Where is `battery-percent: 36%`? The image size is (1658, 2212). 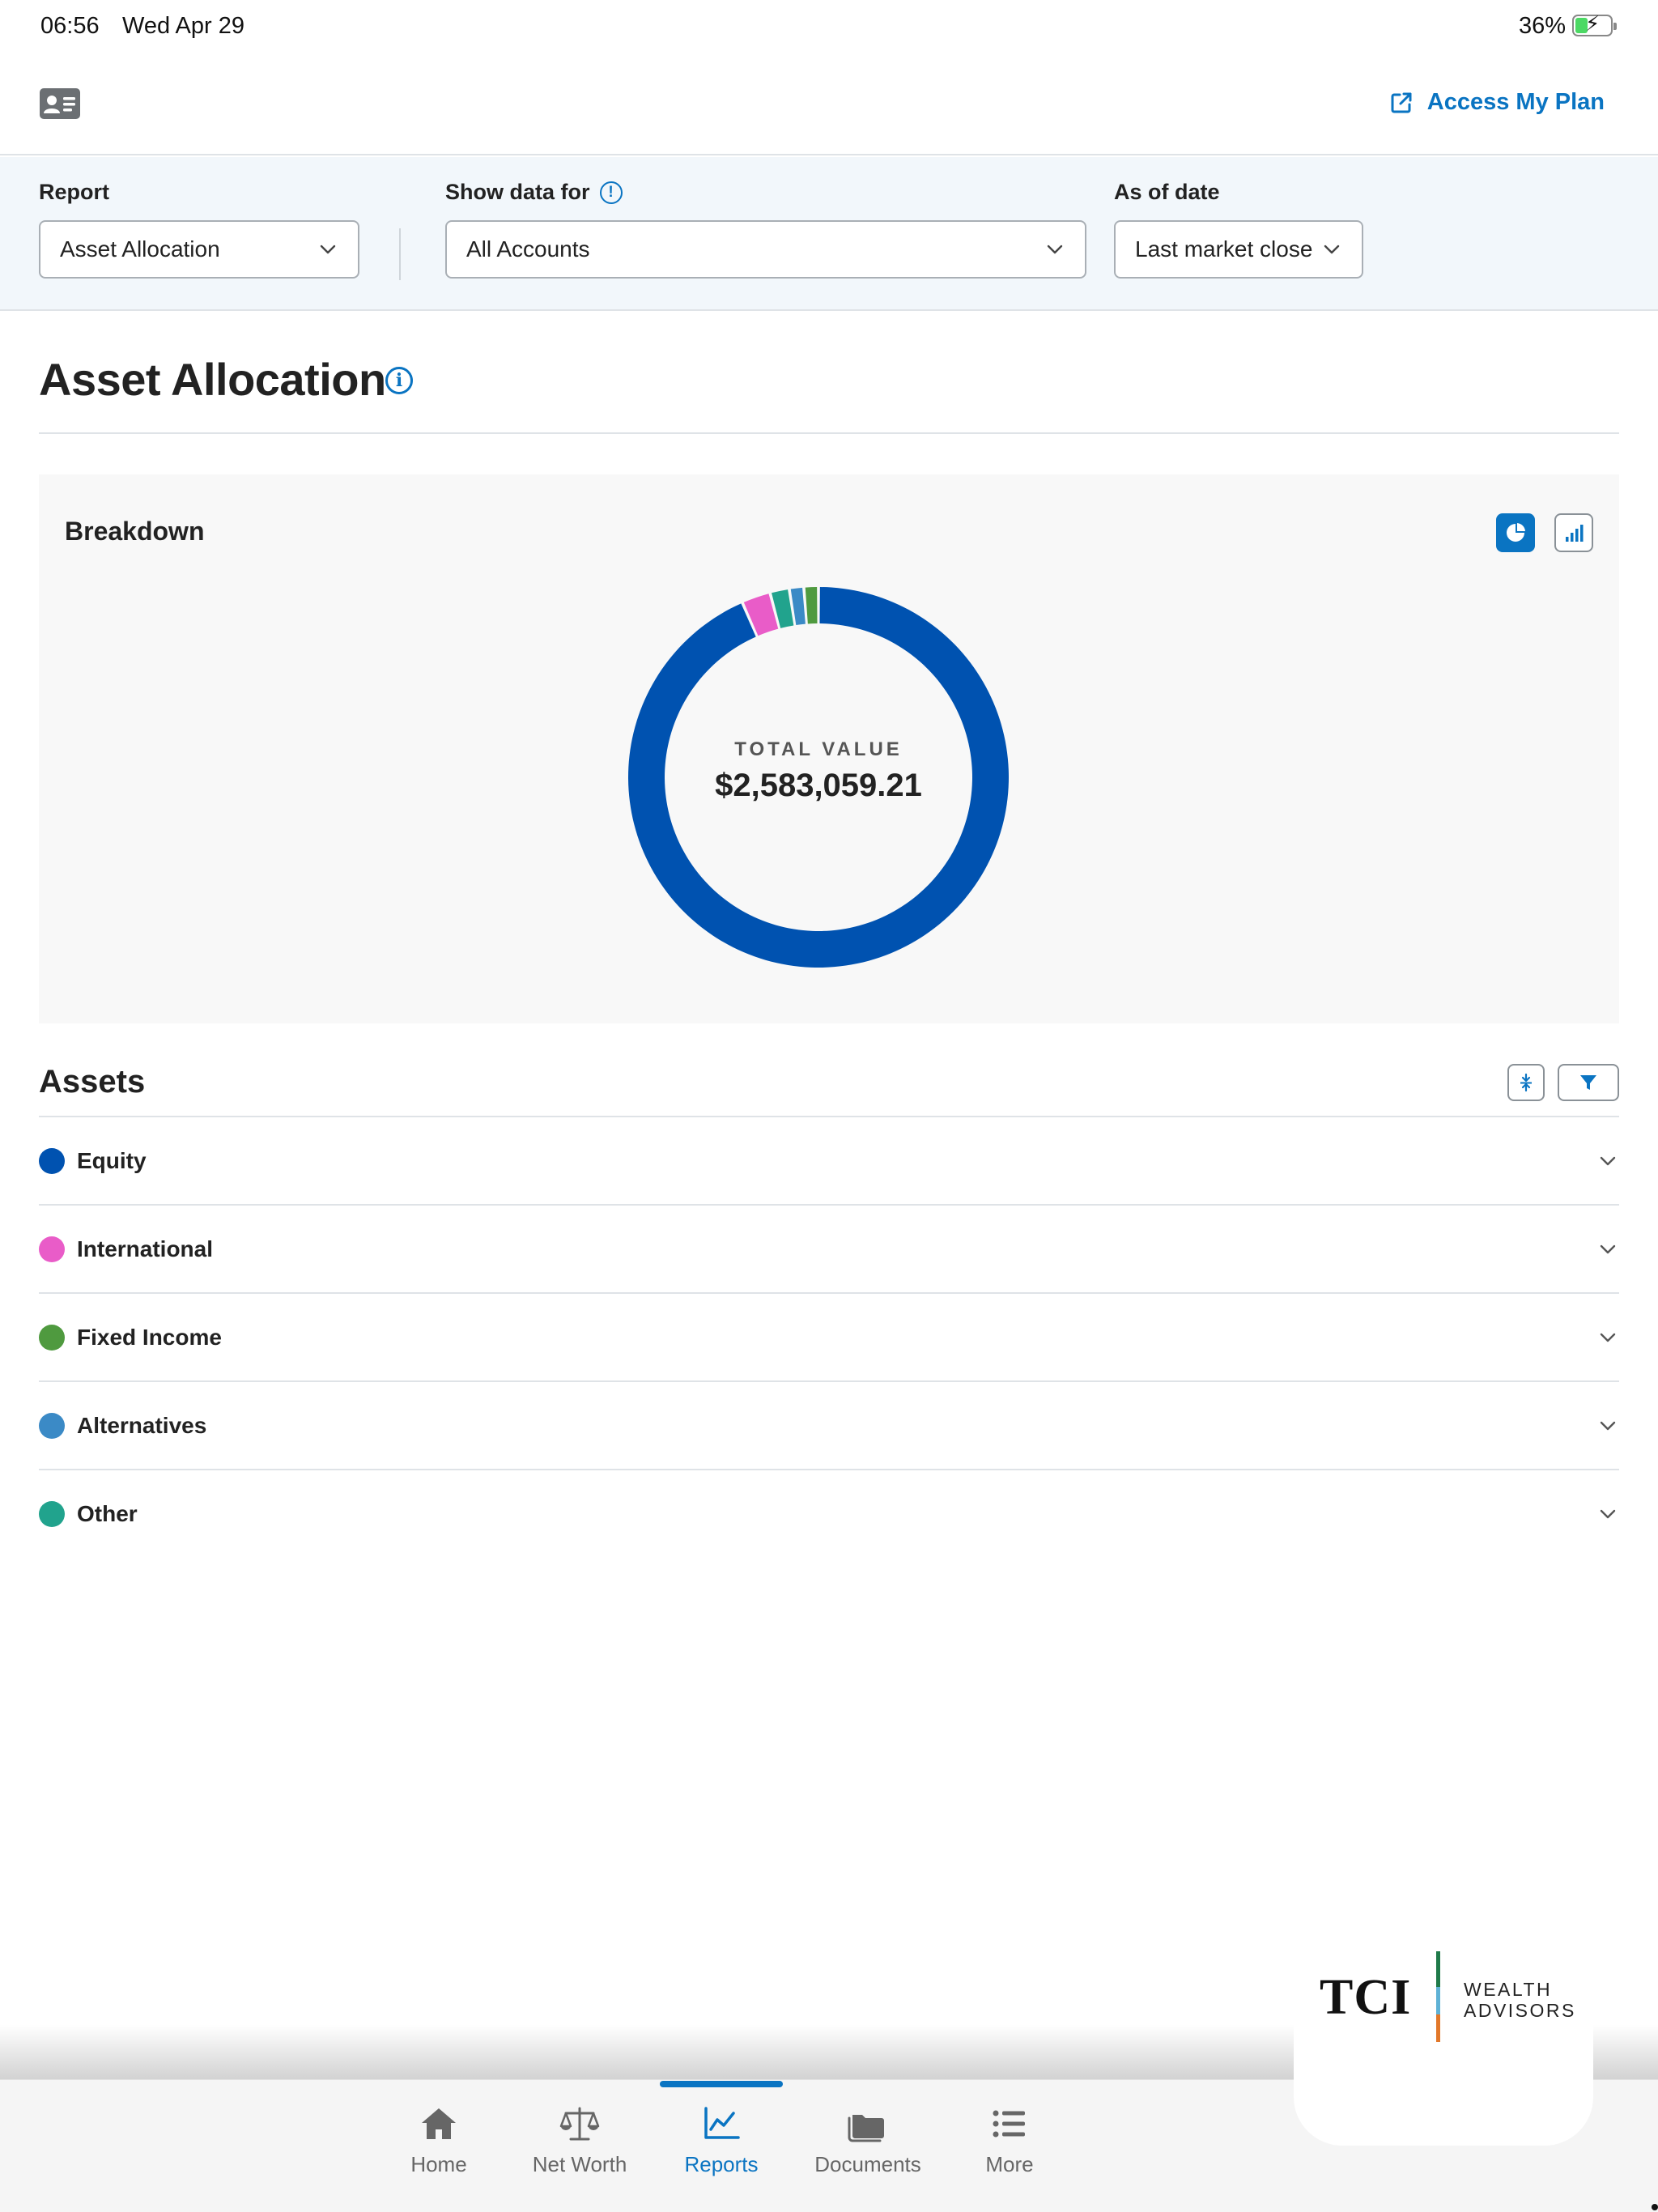
battery-percent: 36% is located at coordinates (1542, 26).